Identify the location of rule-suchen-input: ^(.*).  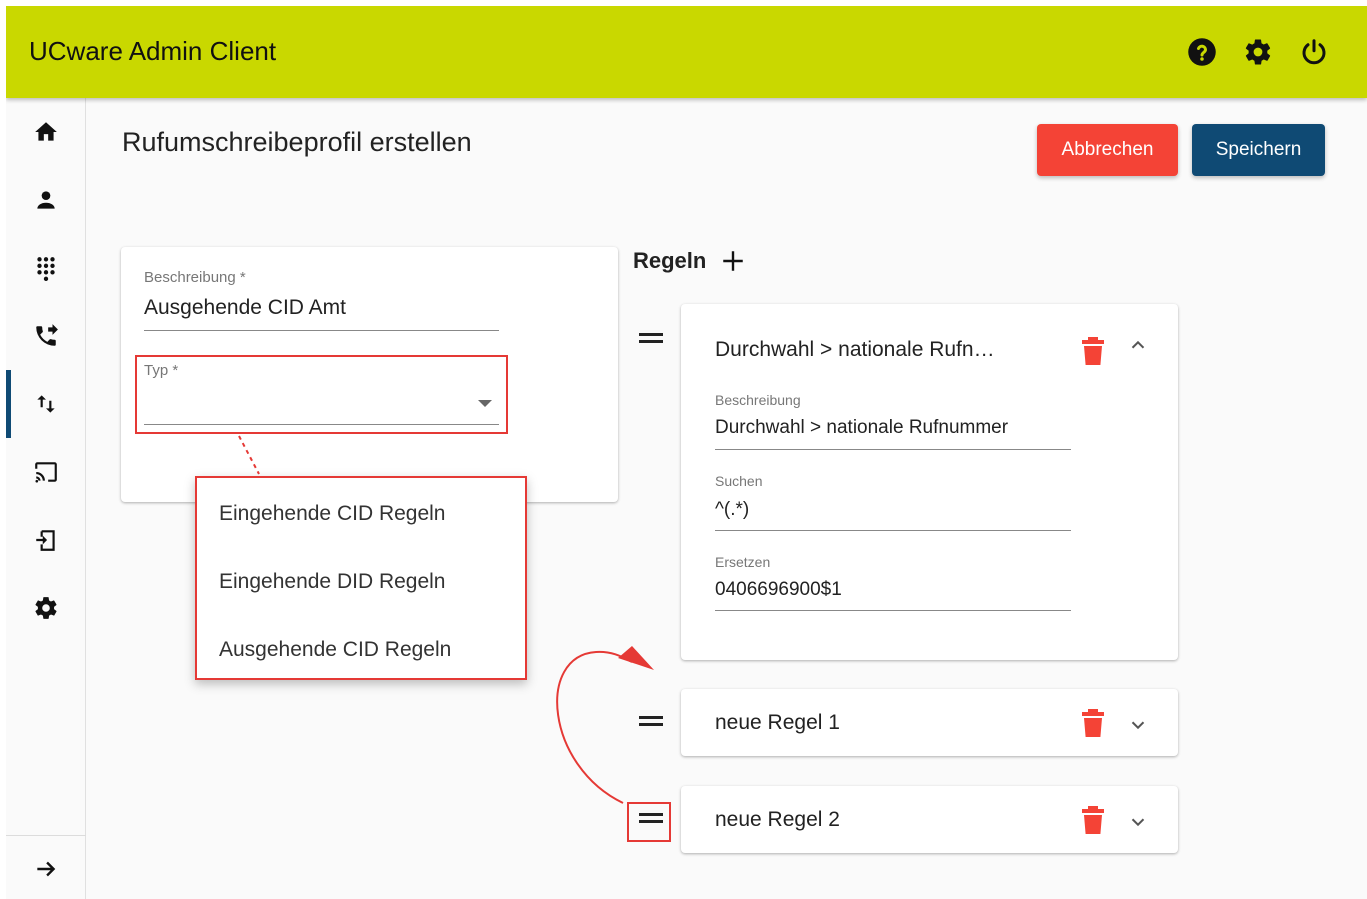
(732, 510).